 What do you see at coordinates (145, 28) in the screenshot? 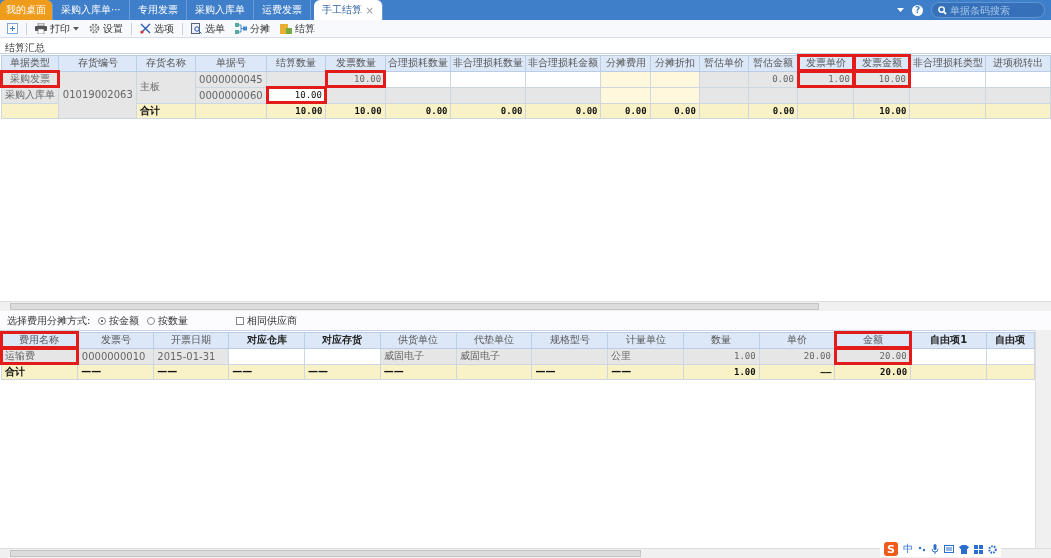
I see `scissors-icon` at bounding box center [145, 28].